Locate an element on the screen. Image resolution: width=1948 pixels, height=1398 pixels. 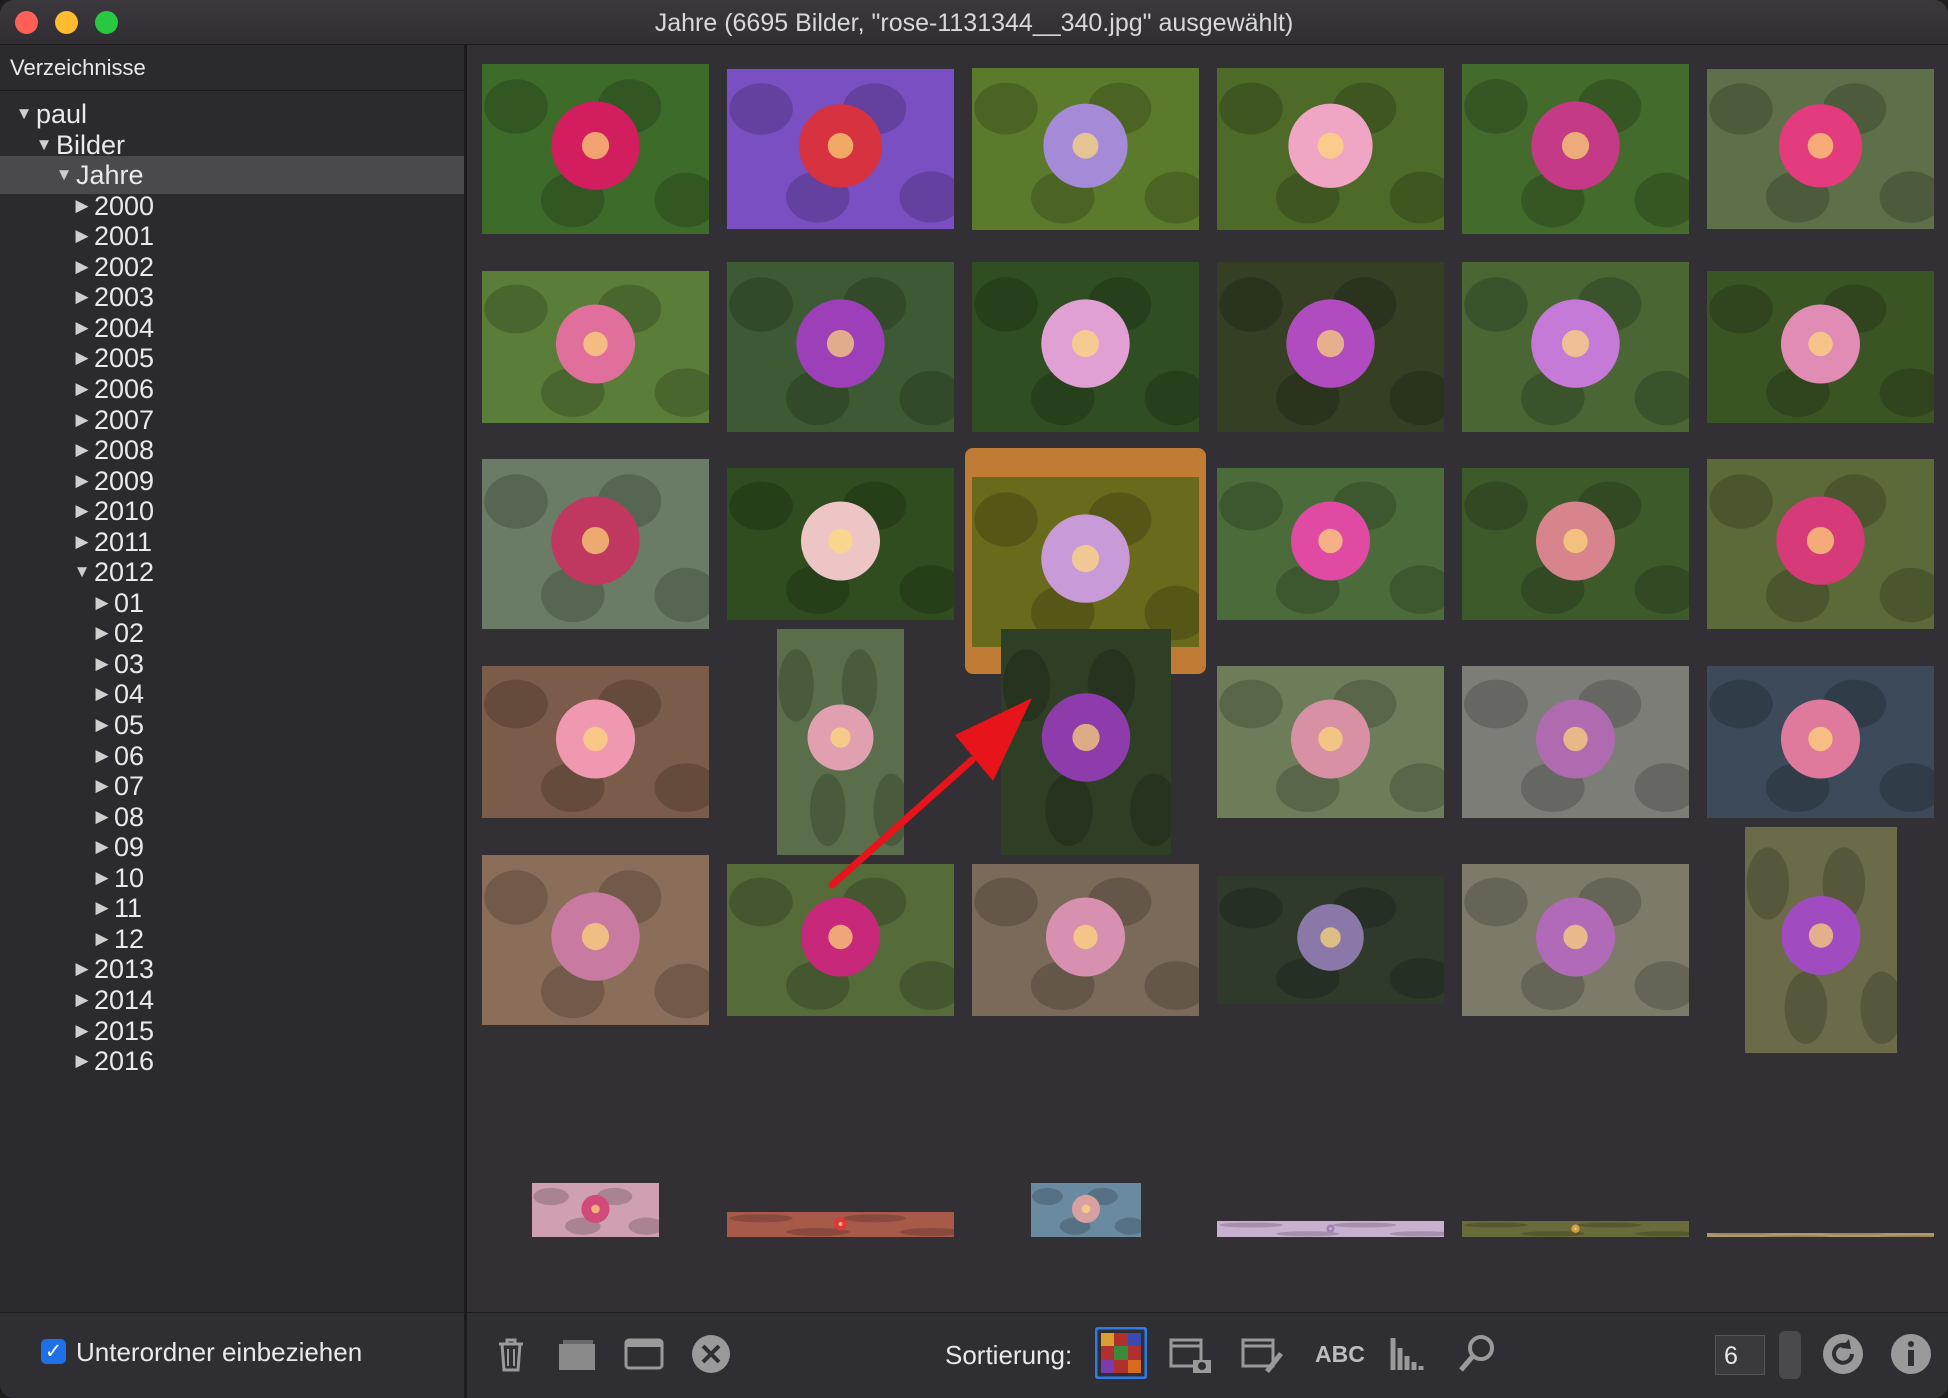
close-circle-icon is located at coordinates (711, 1354).